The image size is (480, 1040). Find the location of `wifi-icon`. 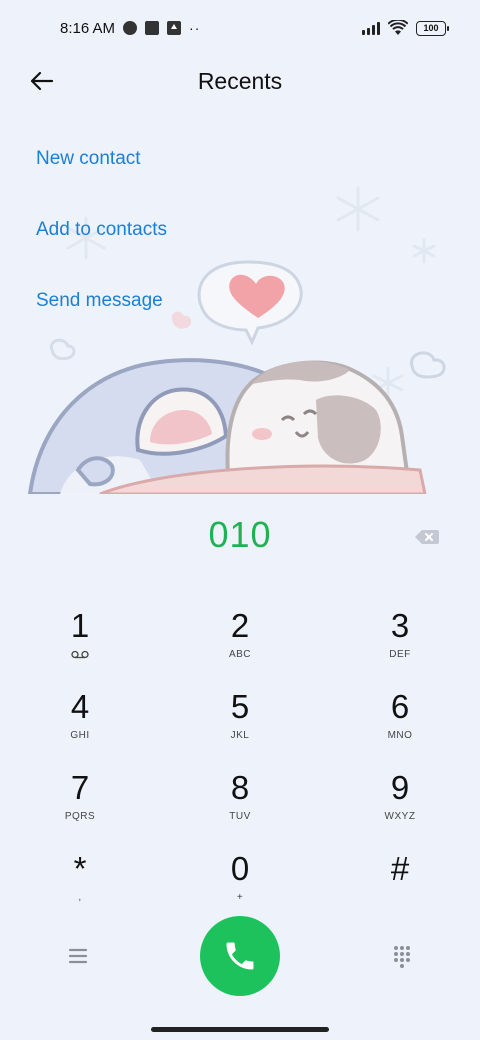

wifi-icon is located at coordinates (398, 27).